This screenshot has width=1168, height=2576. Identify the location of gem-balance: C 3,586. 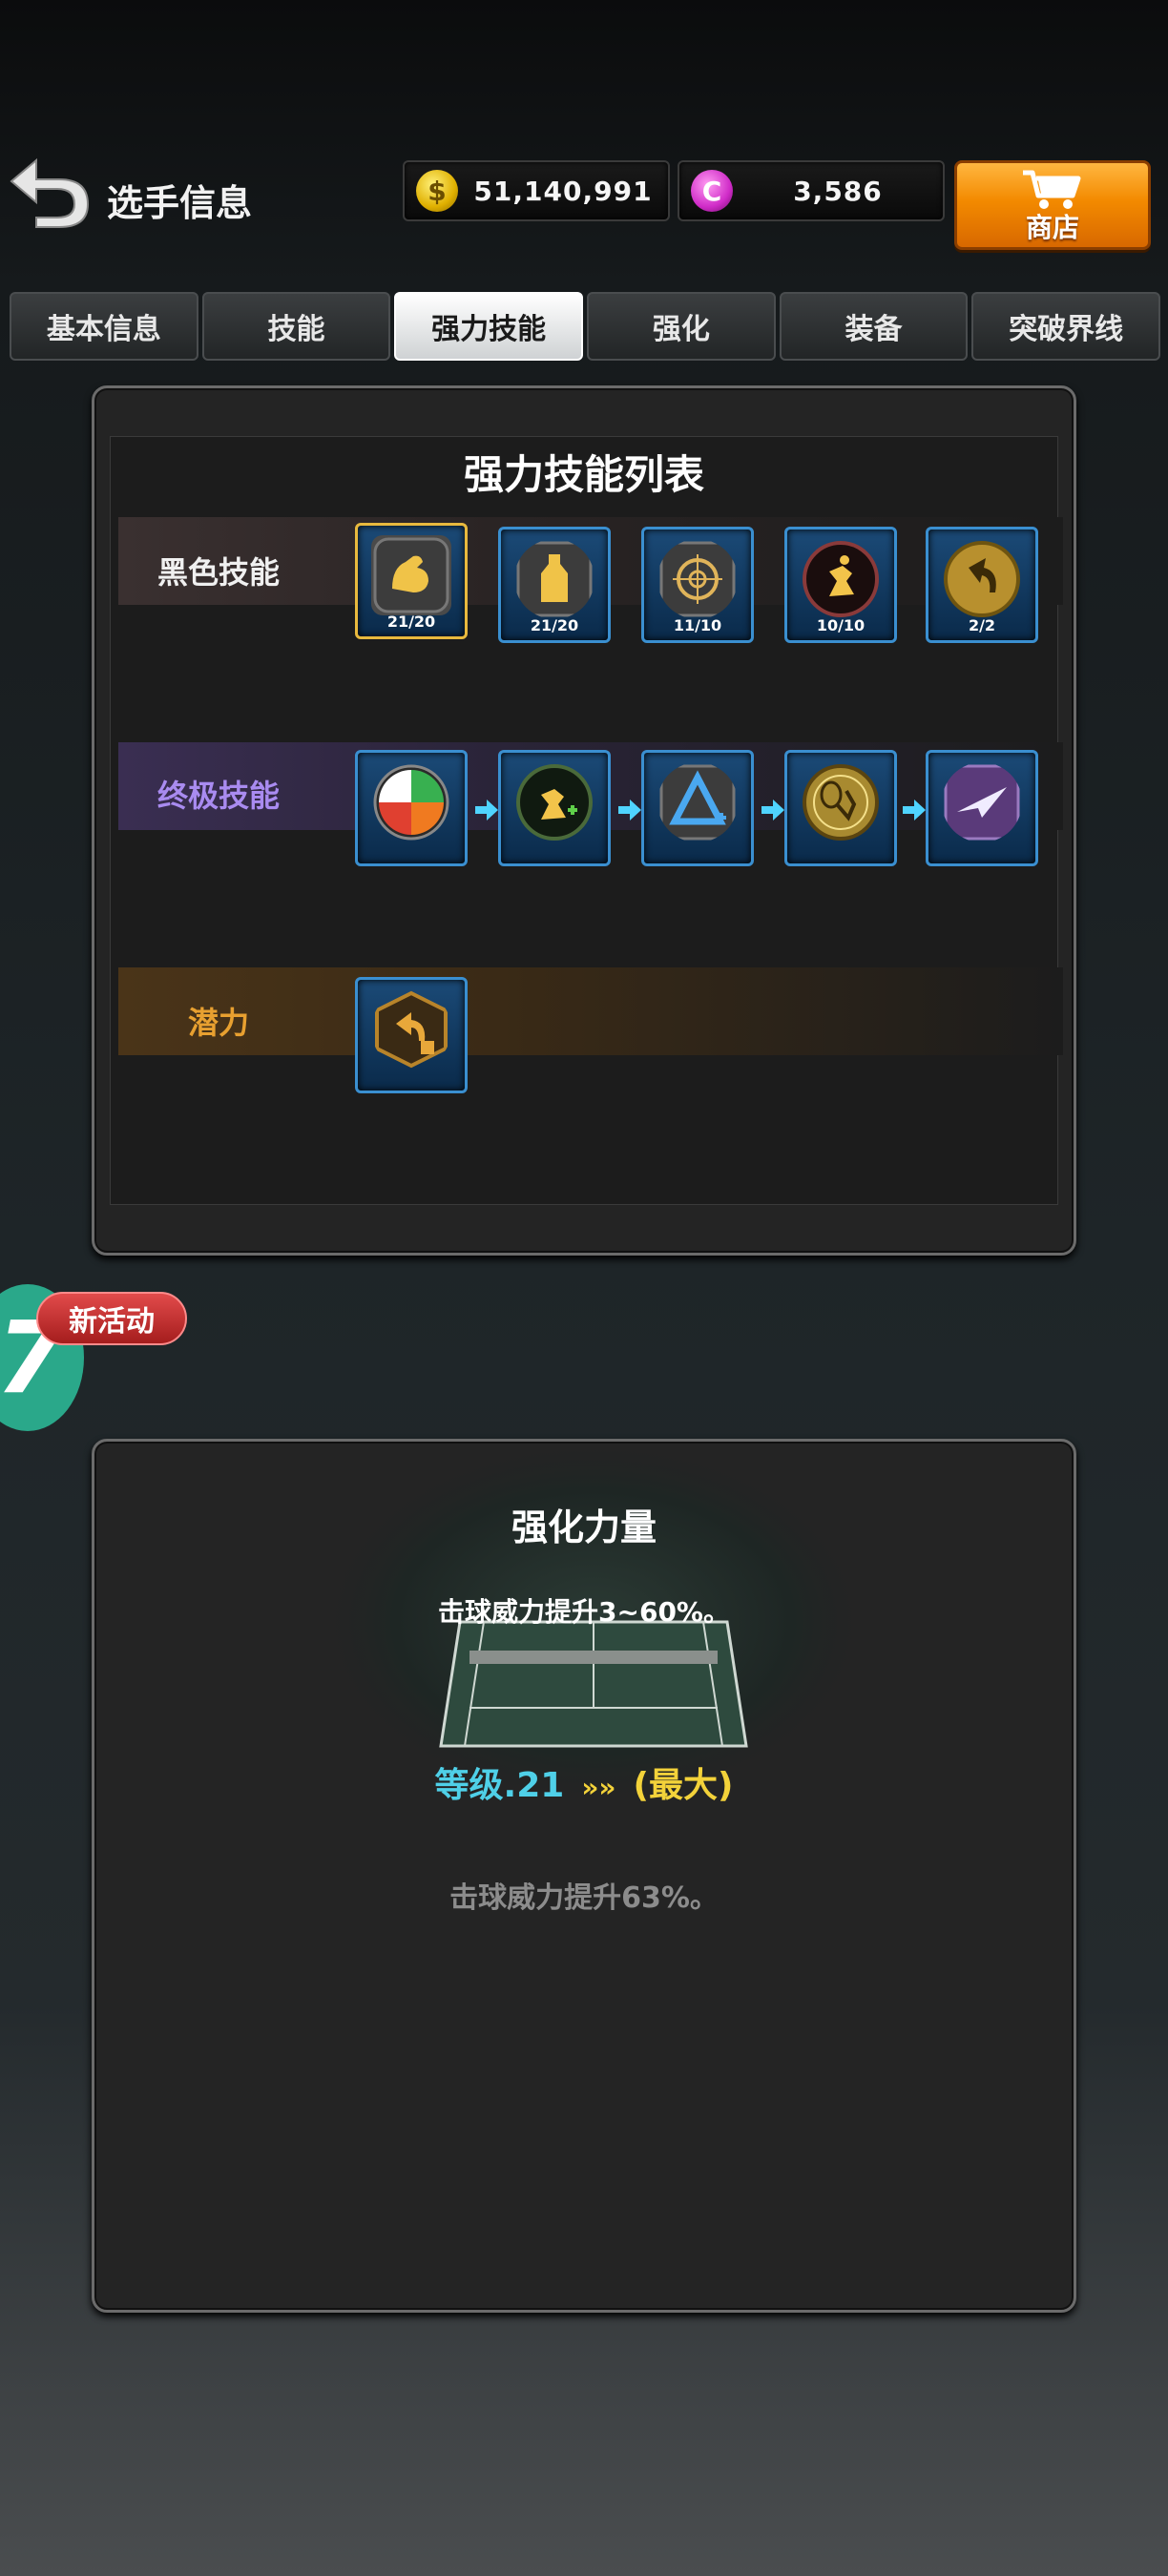
(811, 190).